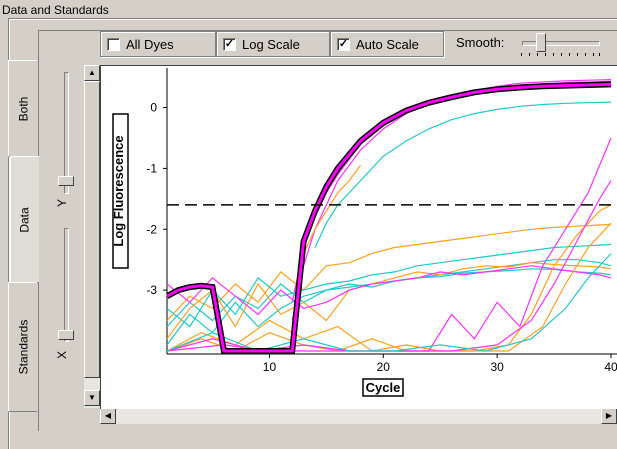  What do you see at coordinates (610, 367) in the screenshot?
I see `x-tick-label: 40` at bounding box center [610, 367].